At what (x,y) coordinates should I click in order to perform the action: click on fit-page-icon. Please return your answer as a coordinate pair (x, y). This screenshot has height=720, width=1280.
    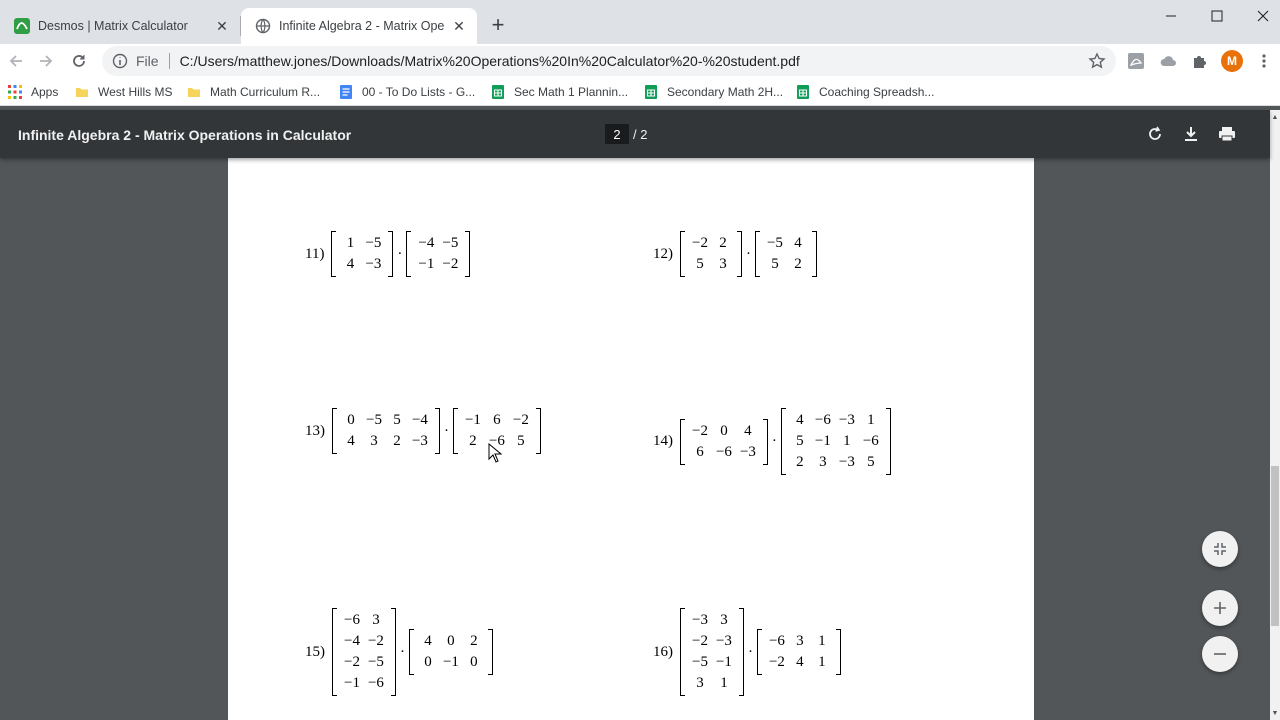
    Looking at the image, I should click on (1220, 549).